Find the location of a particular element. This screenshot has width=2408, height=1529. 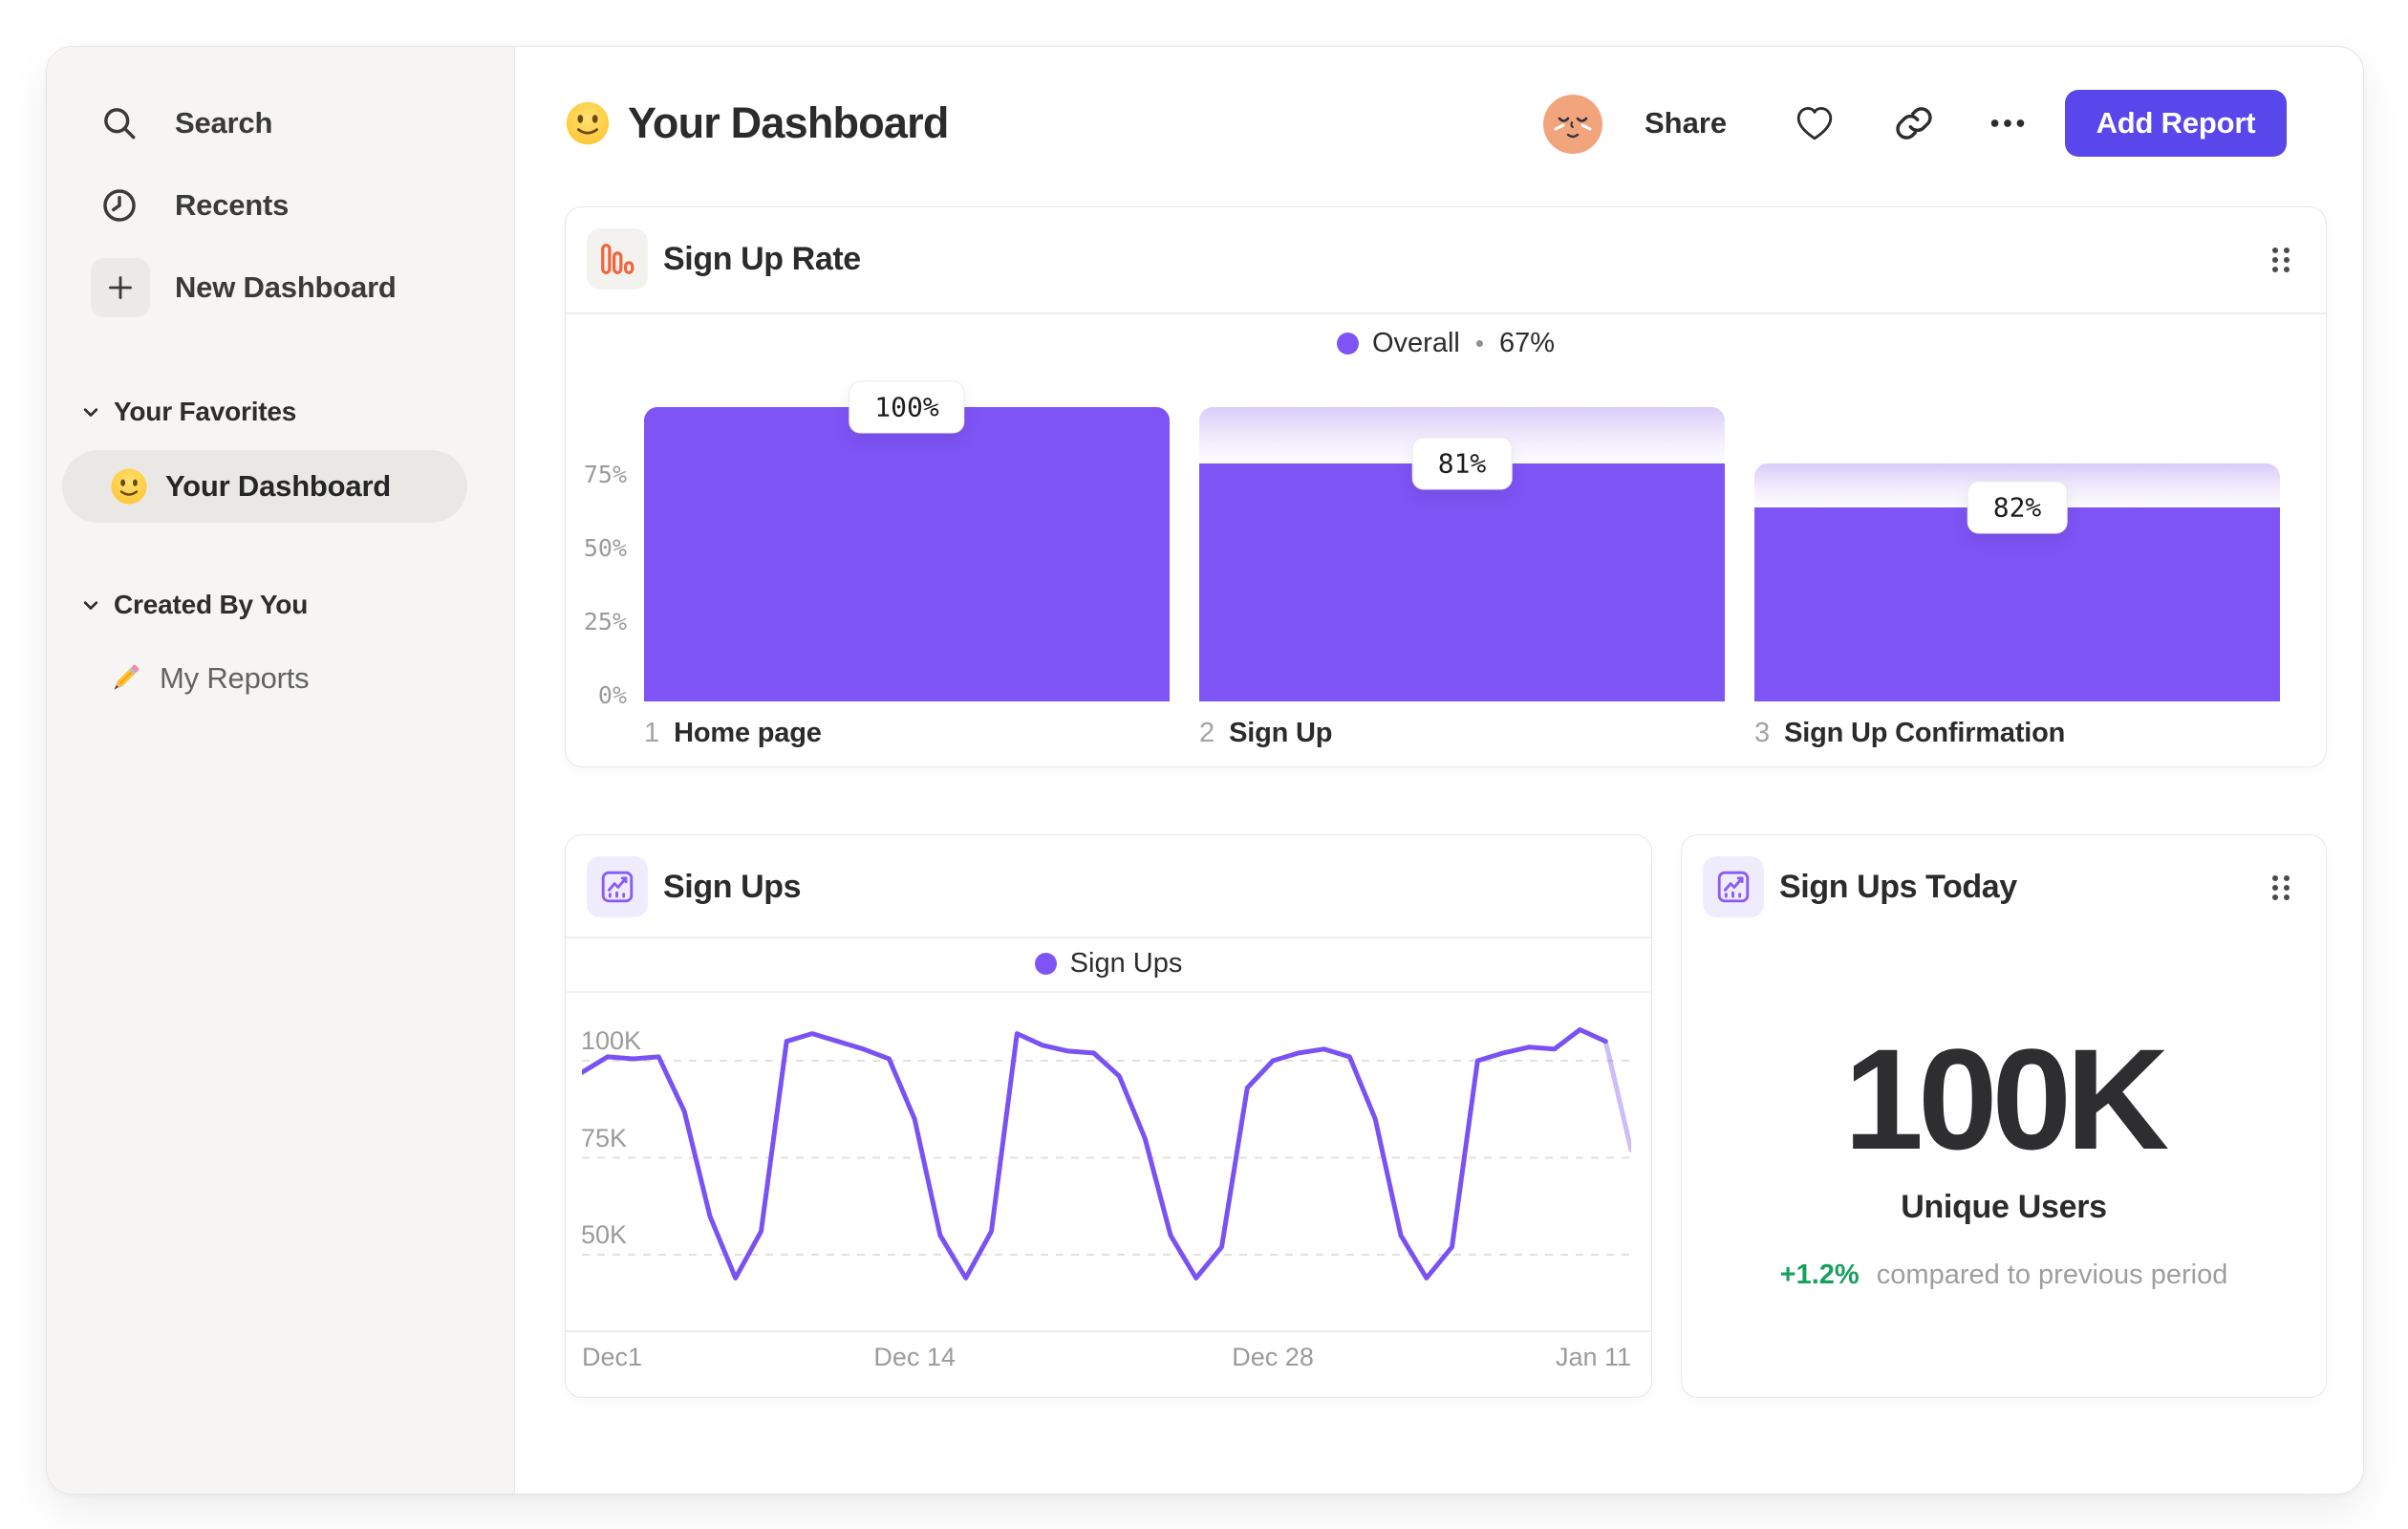

sidebar-item-label: Recents is located at coordinates (233, 205).